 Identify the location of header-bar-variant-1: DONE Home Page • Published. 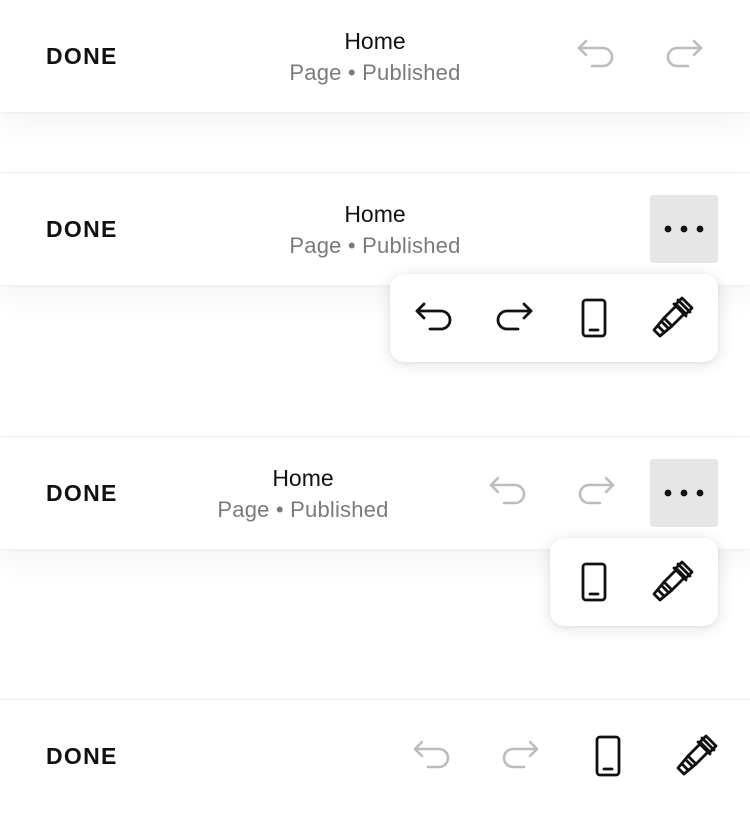
(375, 56).